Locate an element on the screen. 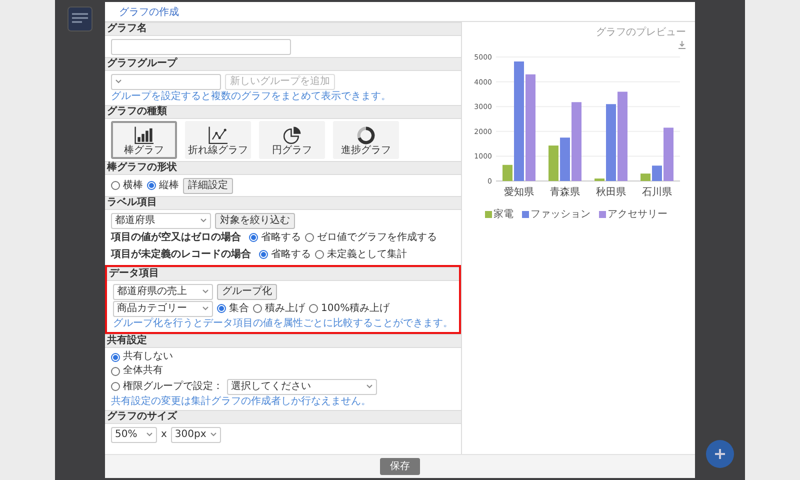 Image resolution: width=800 pixels, height=480 pixels. chart-type-tile: 進捗グラフ is located at coordinates (366, 140).